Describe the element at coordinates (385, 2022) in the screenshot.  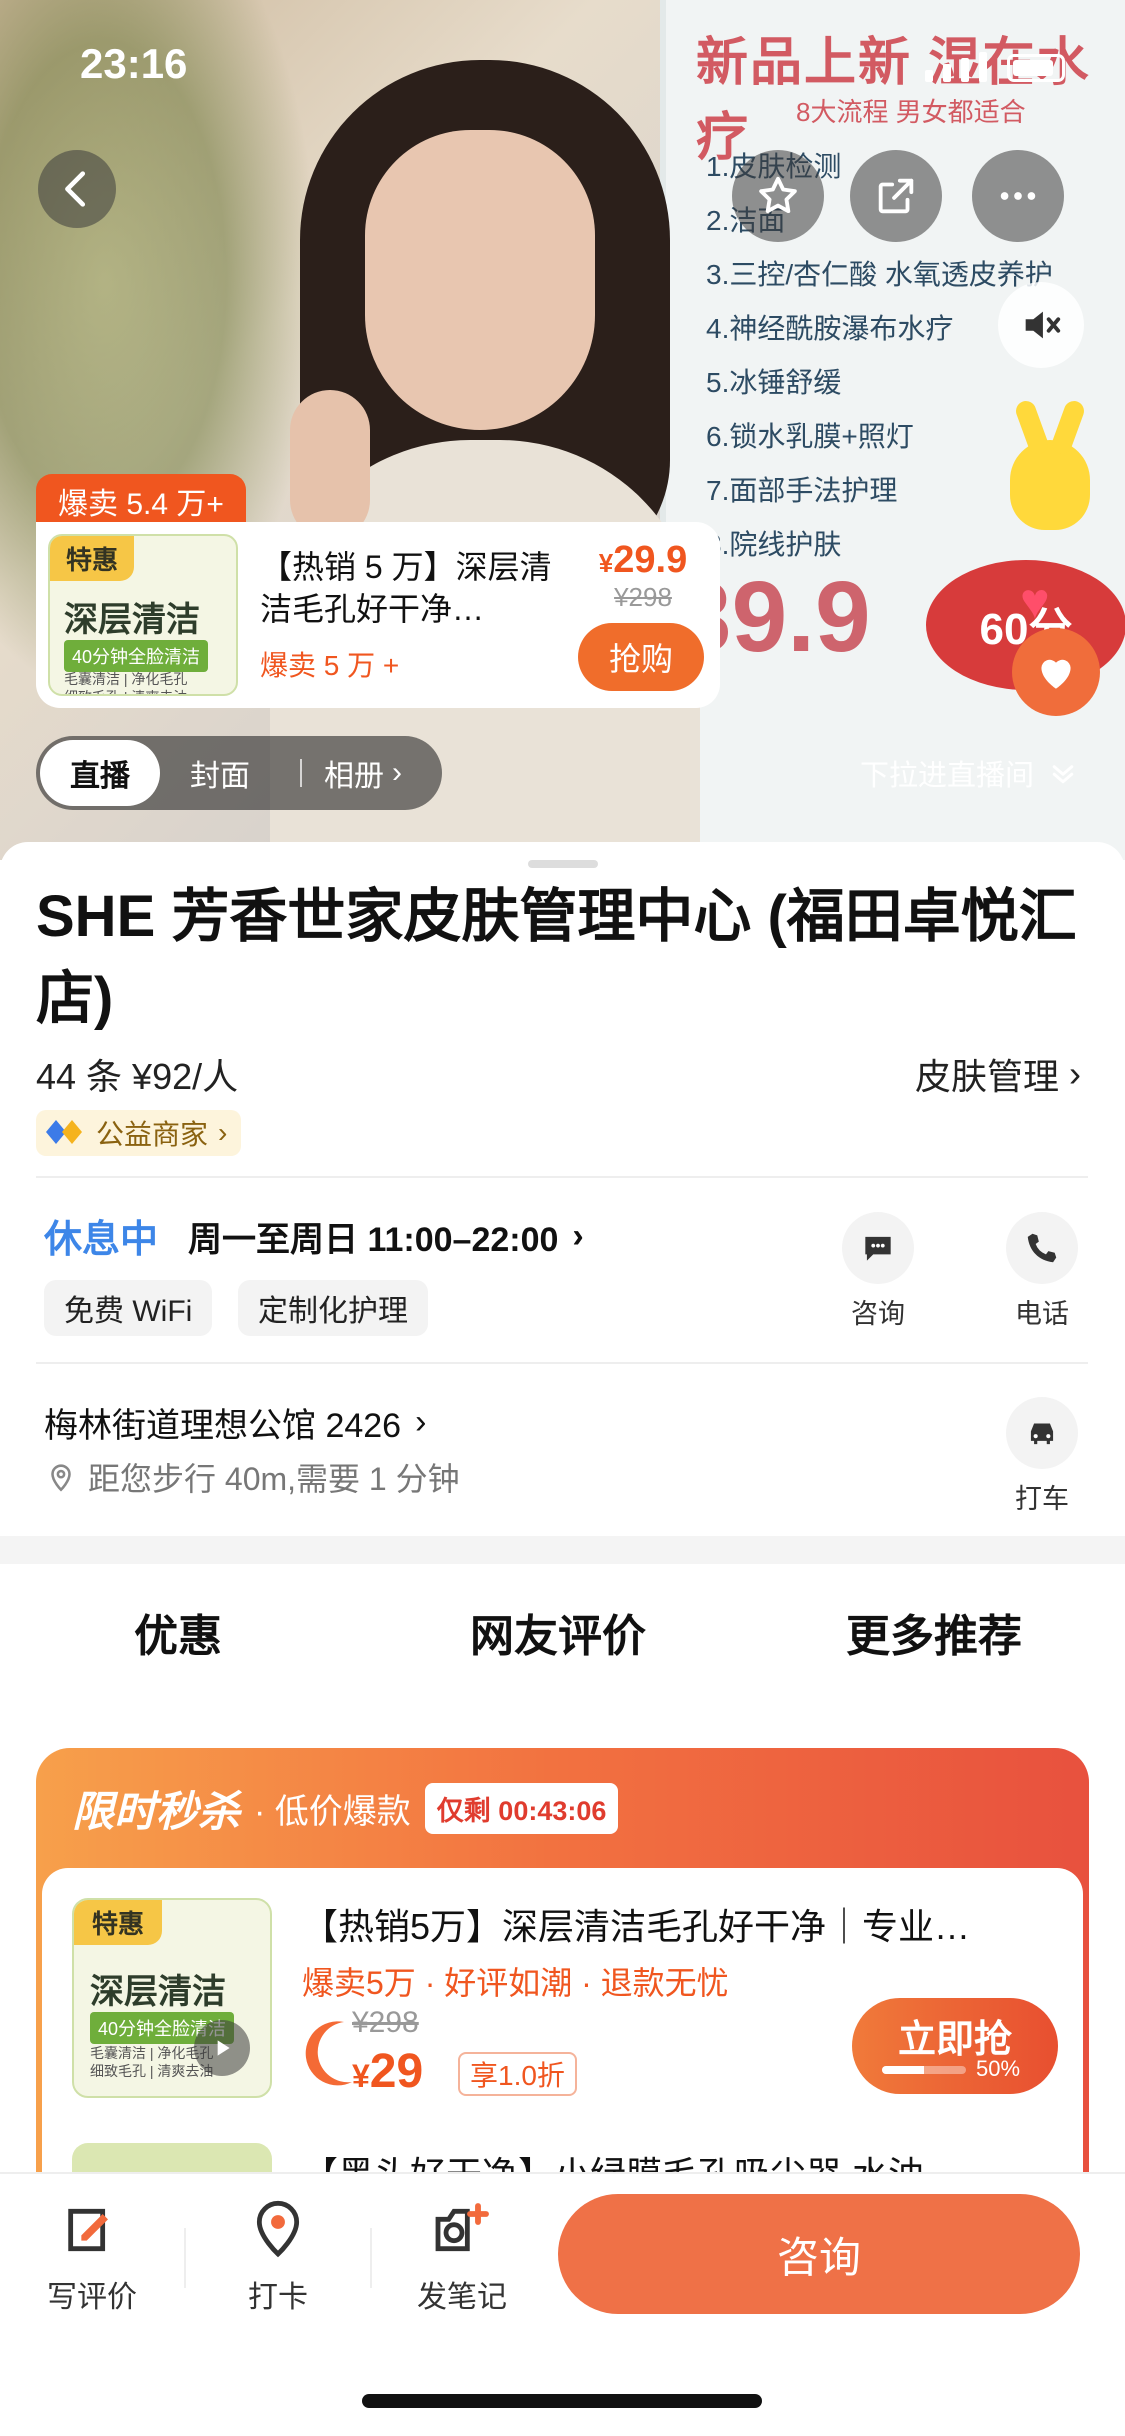
I see `deal-orig-price: ¥298` at that location.